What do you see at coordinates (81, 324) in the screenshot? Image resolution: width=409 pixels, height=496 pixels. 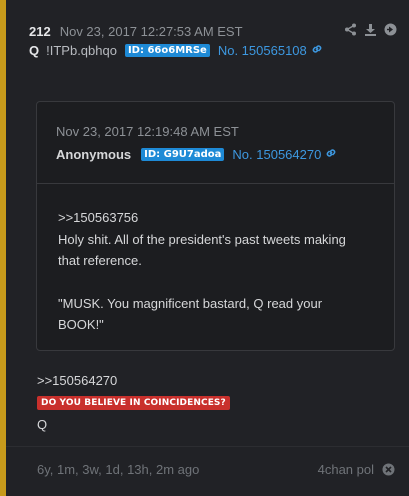 I see `quoted-text-line: BOOK!"` at bounding box center [81, 324].